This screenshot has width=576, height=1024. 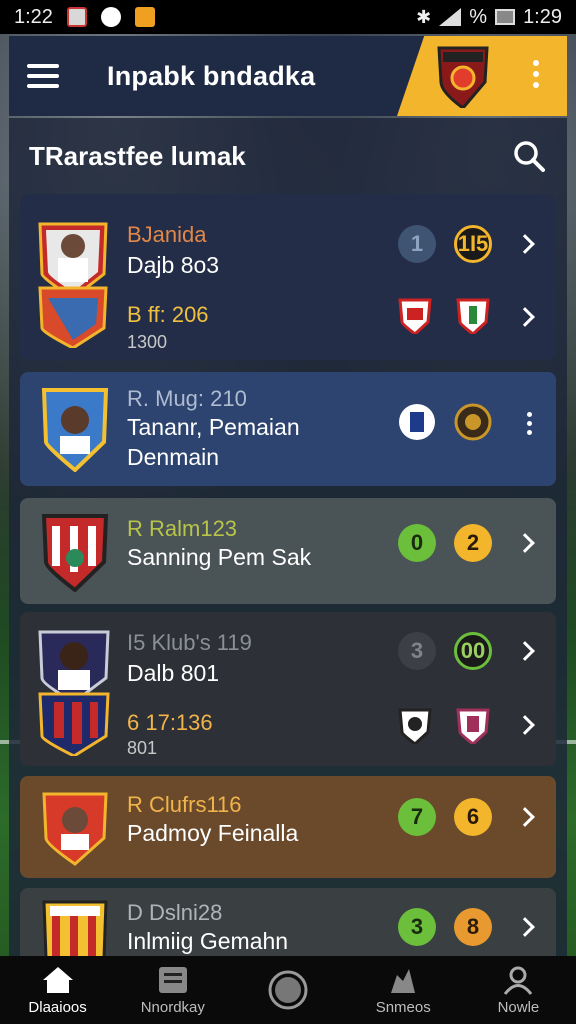 What do you see at coordinates (173, 673) in the screenshot?
I see `card-subtitle: Dalb 801` at bounding box center [173, 673].